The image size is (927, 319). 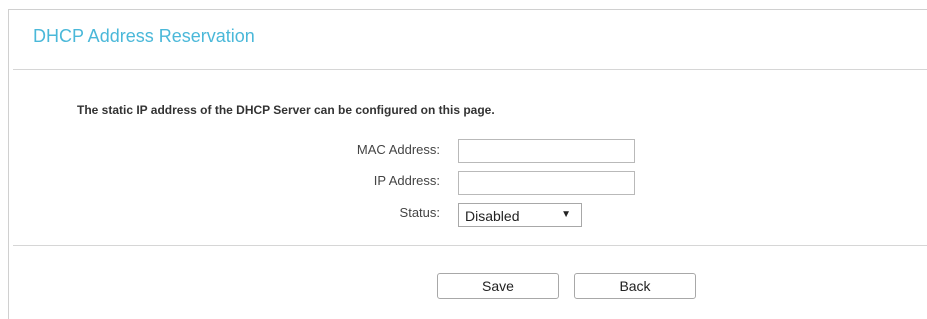 I want to click on chevron-down-icon: ▼, so click(x=566, y=214).